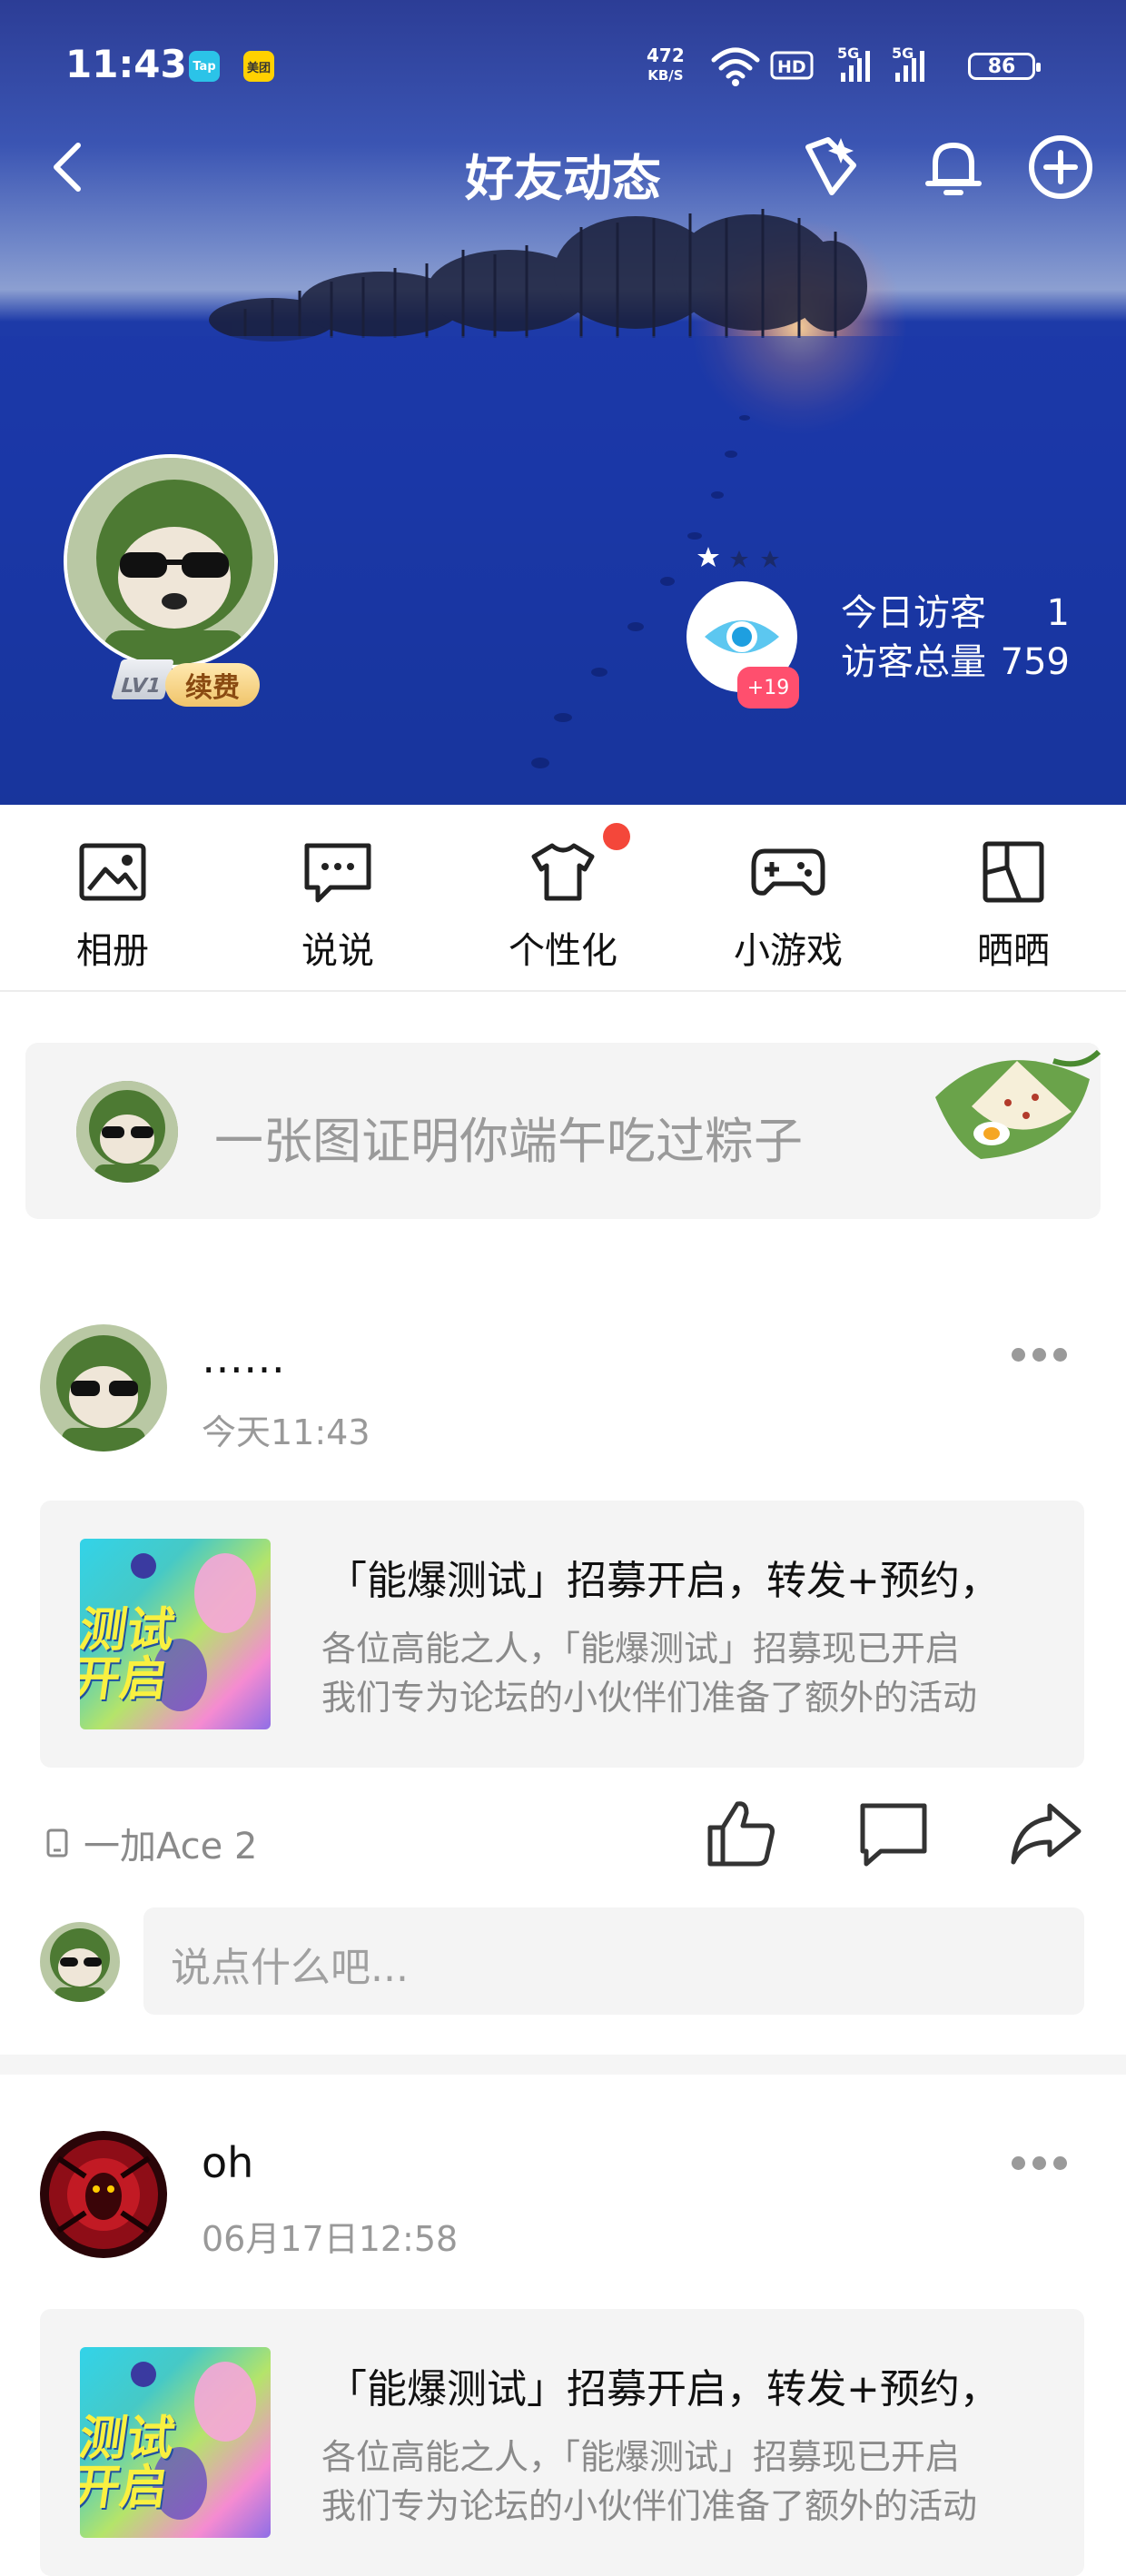 This screenshot has width=1126, height=2576. I want to click on signal-5g-label-2: 5G, so click(903, 53).